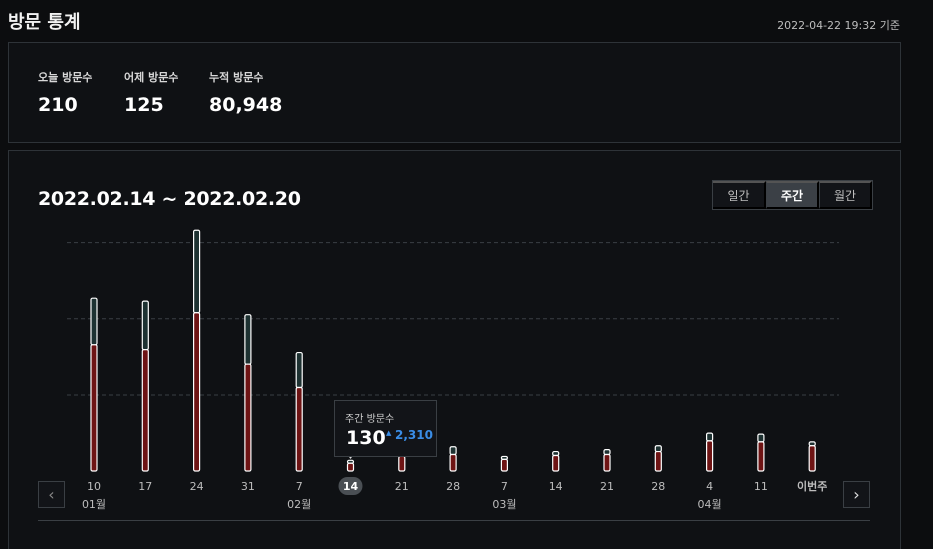 The height and width of the screenshot is (549, 933). What do you see at coordinates (94, 486) in the screenshot?
I see `x-tick-label: 10` at bounding box center [94, 486].